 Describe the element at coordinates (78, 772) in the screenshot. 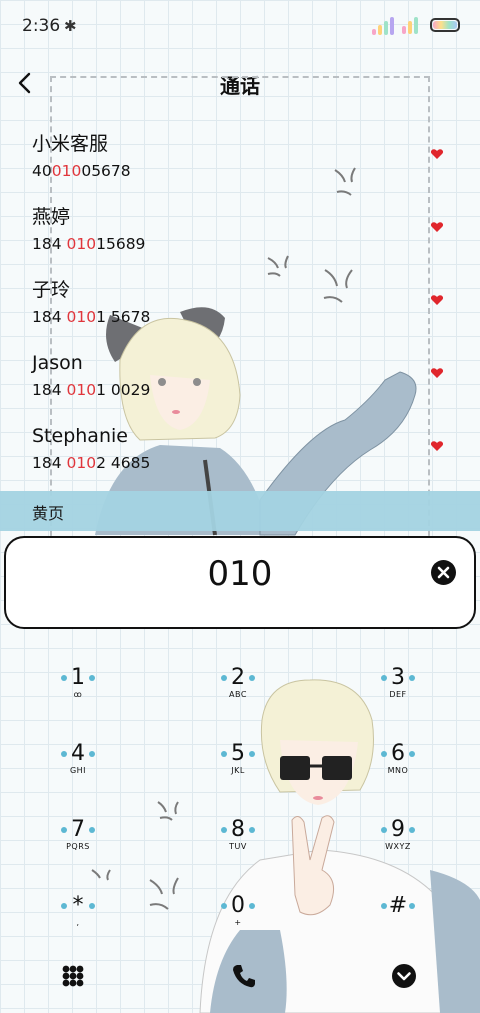

I see `dialpad-key-4: 4 GHI` at that location.